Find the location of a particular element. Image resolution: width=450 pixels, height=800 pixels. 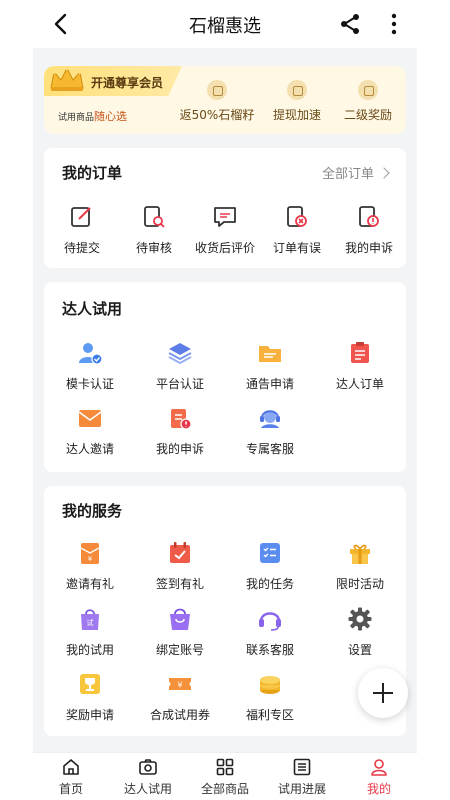

shopping-bag-icon is located at coordinates (180, 619).